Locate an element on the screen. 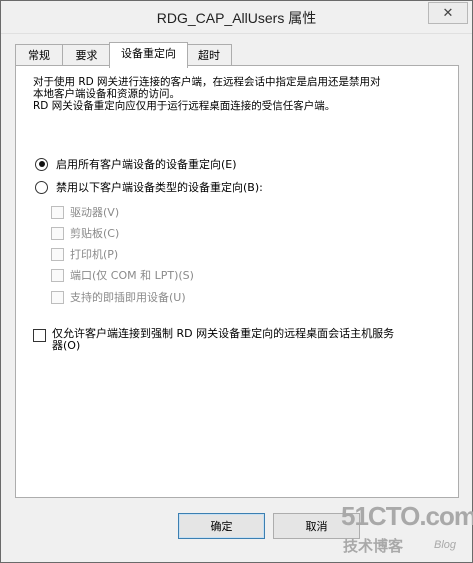 This screenshot has width=473, height=563. title-bar: RDG_CAP_AllUsers 属性 ✕ is located at coordinates (236, 17).